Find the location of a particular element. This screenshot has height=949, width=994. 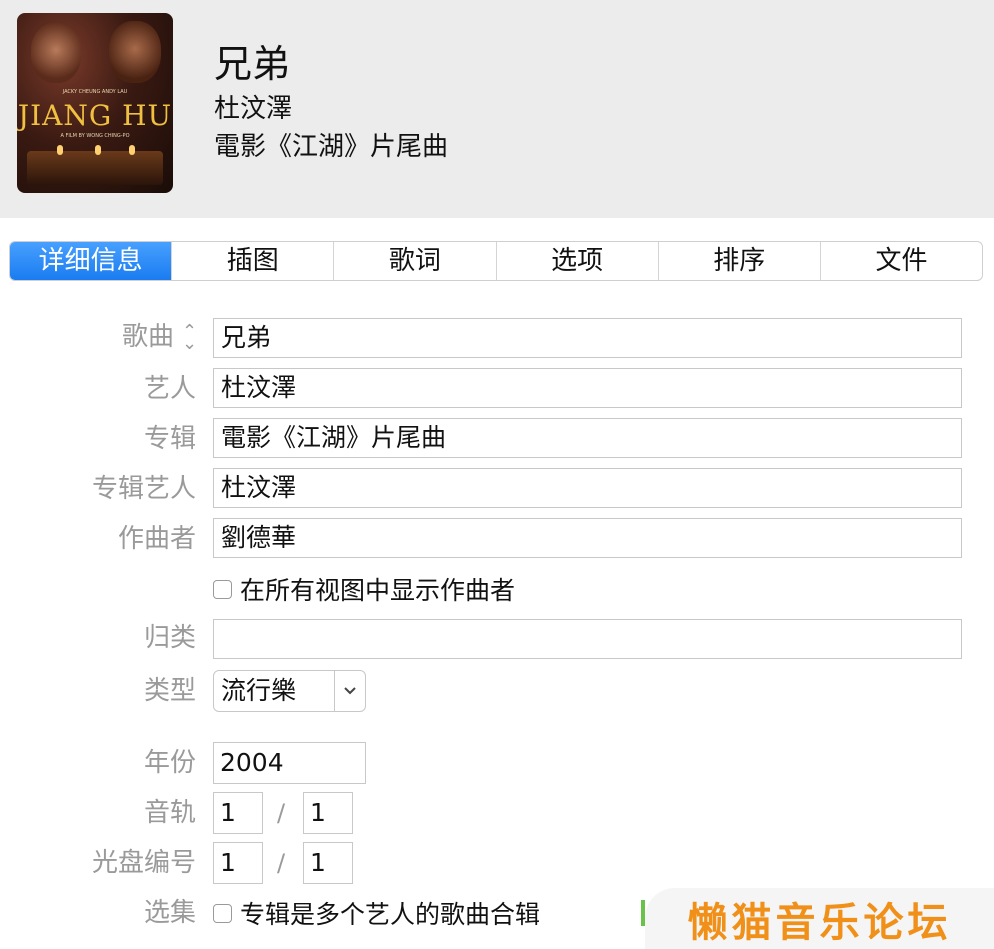

album-artist-label: 专辑艺人 is located at coordinates (143, 489).